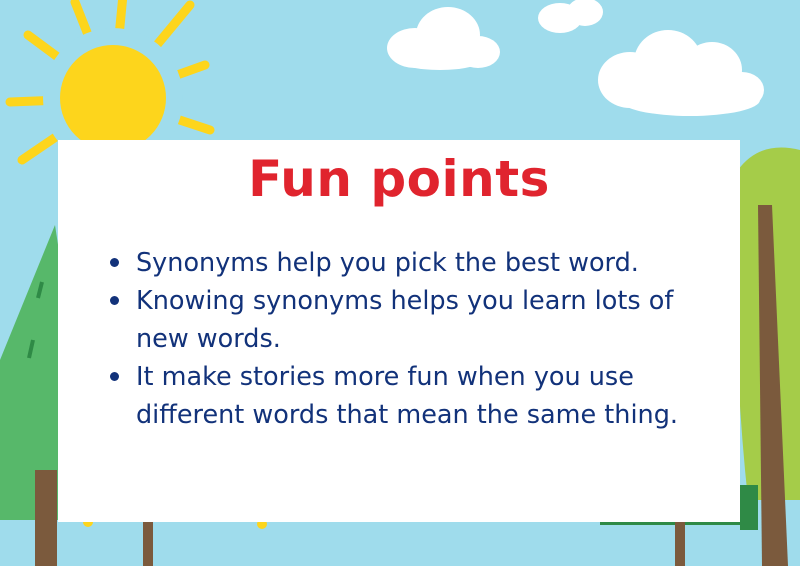 This screenshot has width=800, height=566. Describe the element at coordinates (399, 179) in the screenshot. I see `page-title: Fun points` at that location.